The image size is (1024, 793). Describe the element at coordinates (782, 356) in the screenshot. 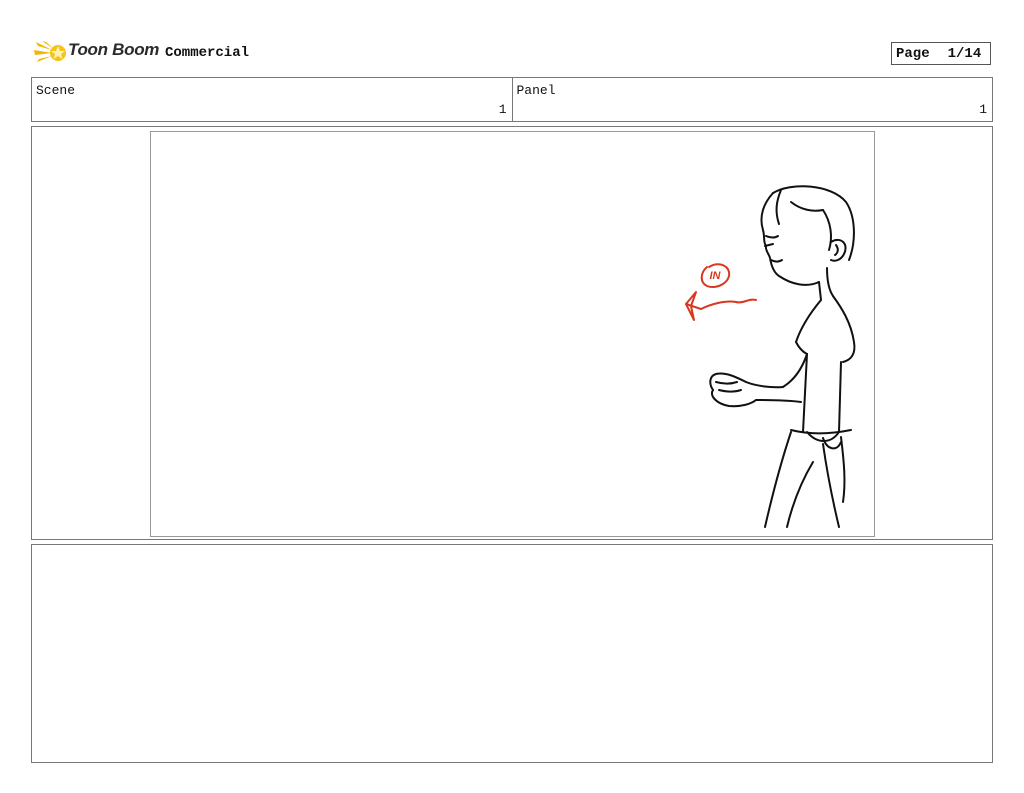

I see `character-figure` at that location.